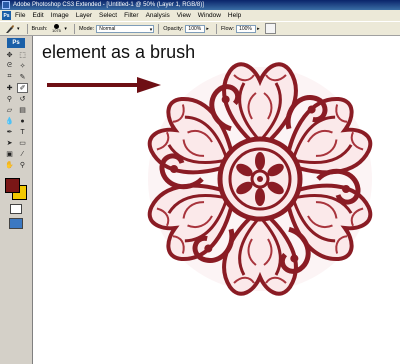  I want to click on lasso-tool-icon: ᘓ, so click(9, 66).